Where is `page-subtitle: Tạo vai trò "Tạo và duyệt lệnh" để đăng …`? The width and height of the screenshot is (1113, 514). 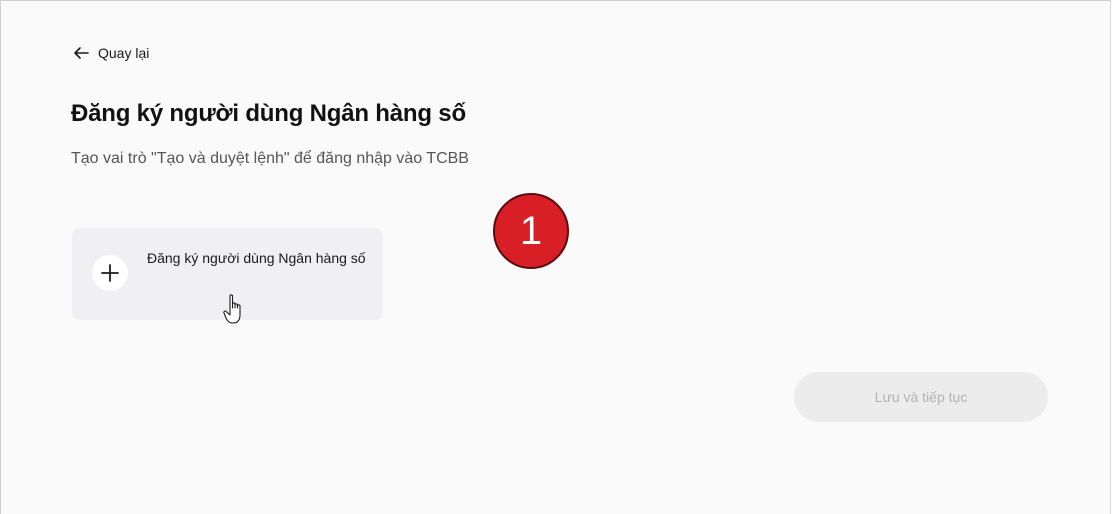
page-subtitle: Tạo vai trò "Tạo và duyệt lệnh" để đăng … is located at coordinates (270, 158).